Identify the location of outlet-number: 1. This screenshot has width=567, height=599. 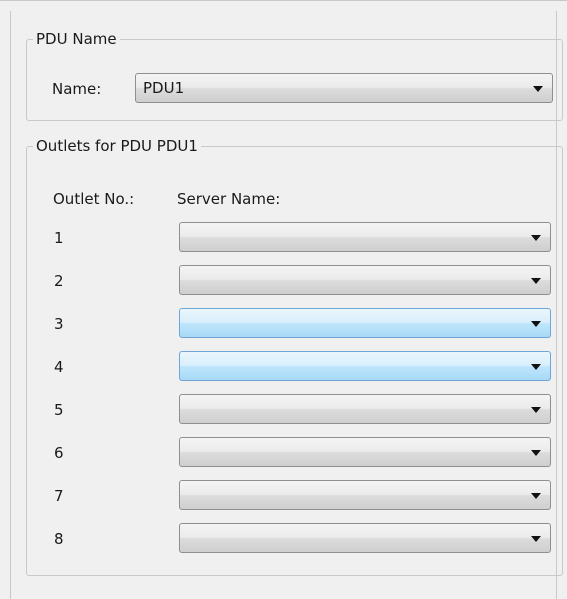
(59, 238).